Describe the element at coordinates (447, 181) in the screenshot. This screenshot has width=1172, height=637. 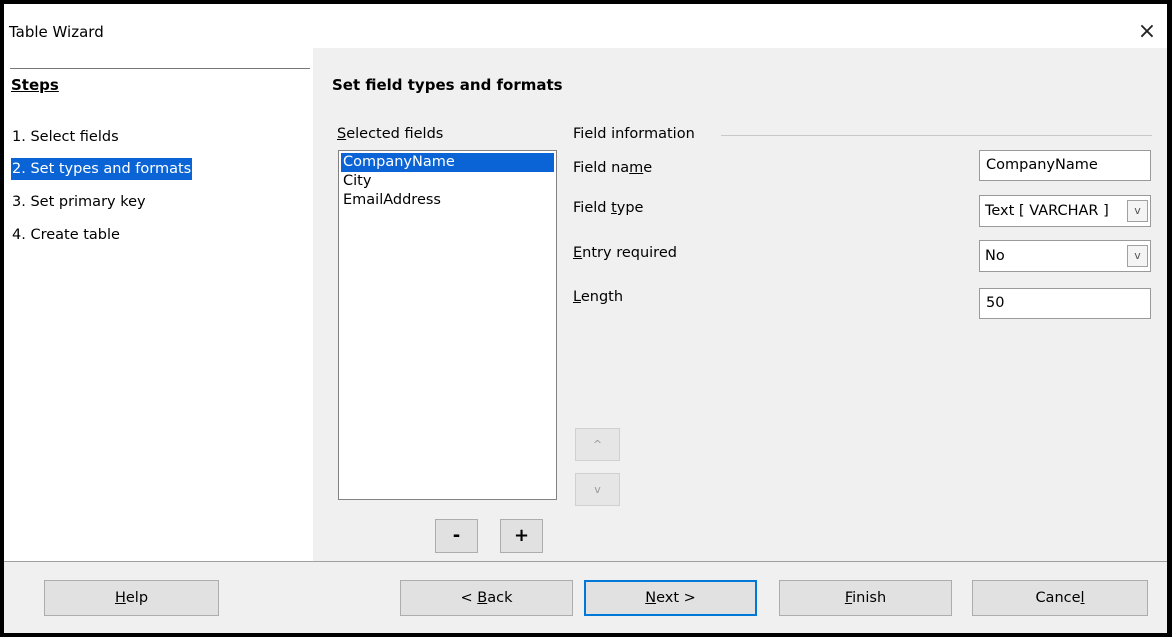
I see `list-item: City` at that location.